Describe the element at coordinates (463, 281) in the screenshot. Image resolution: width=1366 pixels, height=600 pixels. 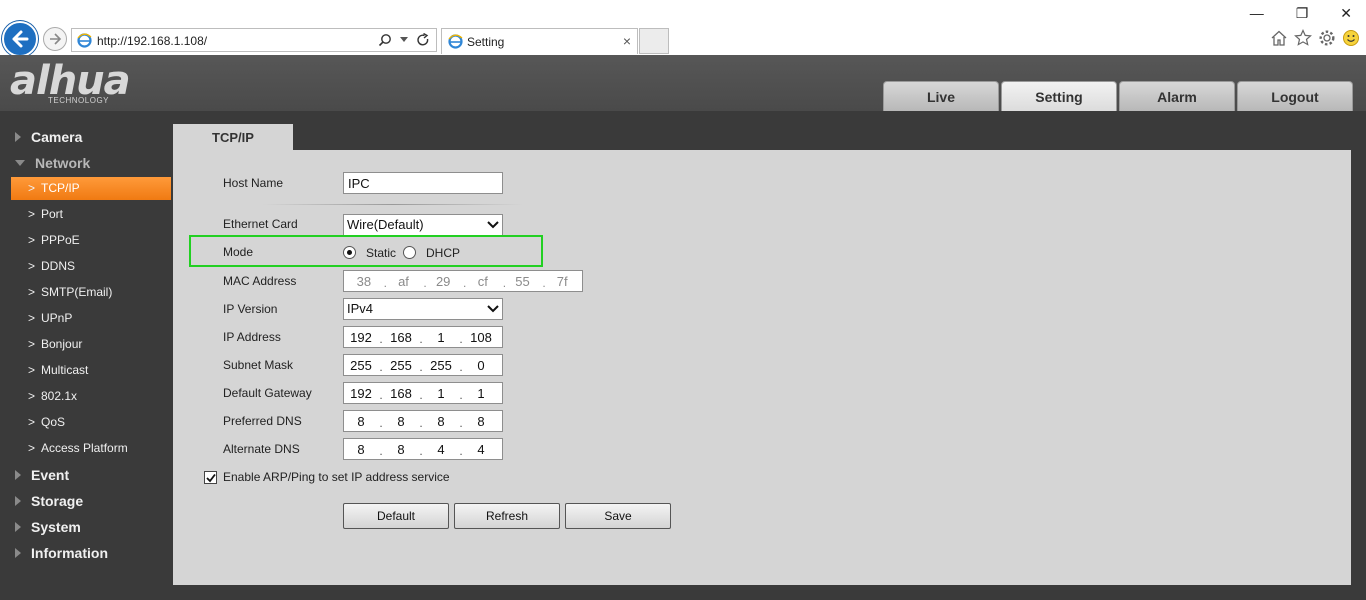
I see `mac-address-field: 38. af. 29. cf. 55. 7f` at that location.